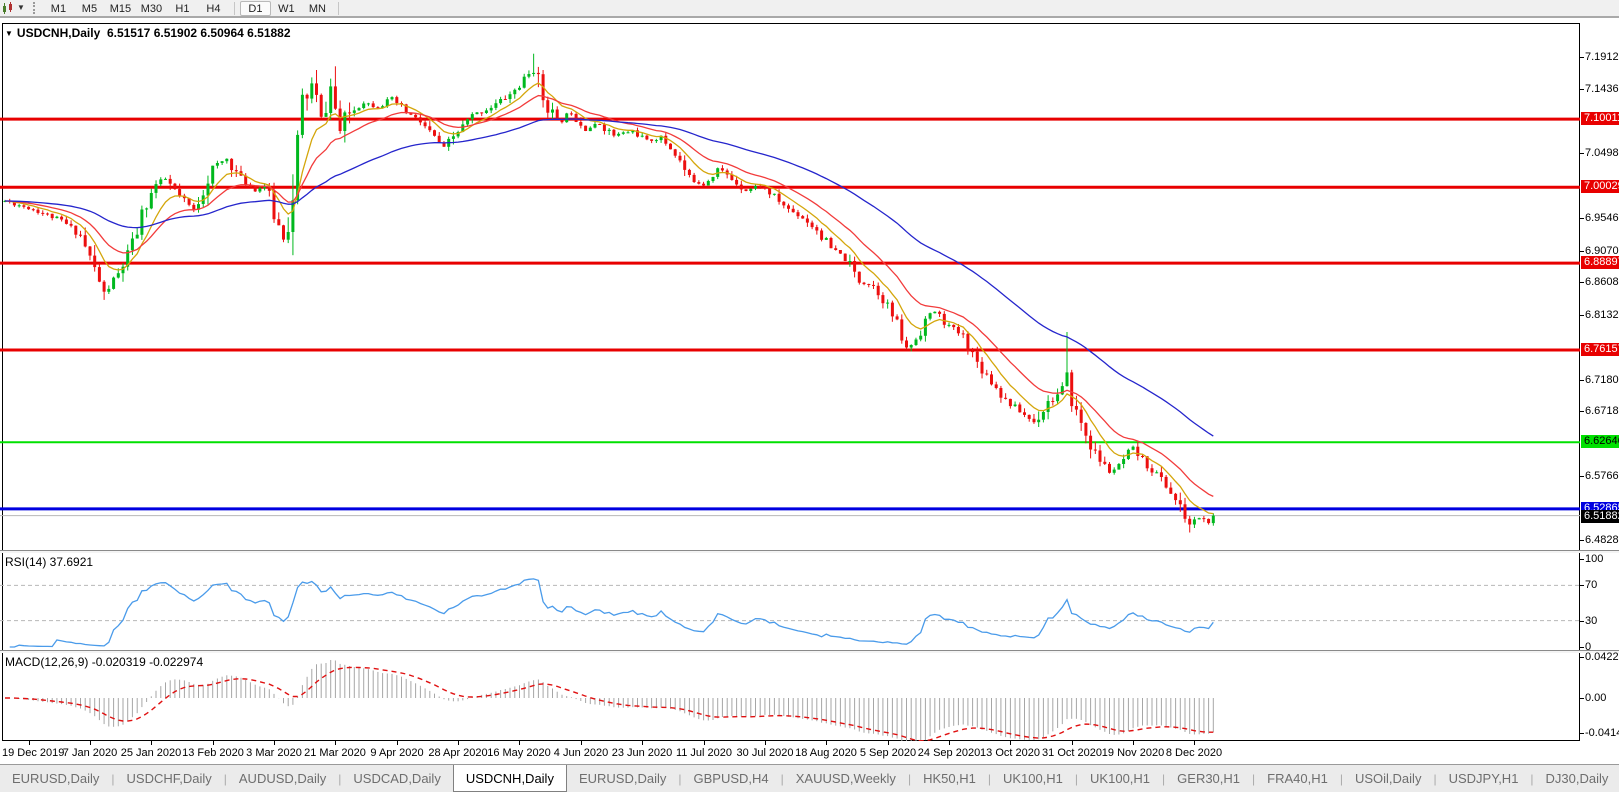  I want to click on chart-tab-usdchf-daily: USDCHF,Daily, so click(169, 778).